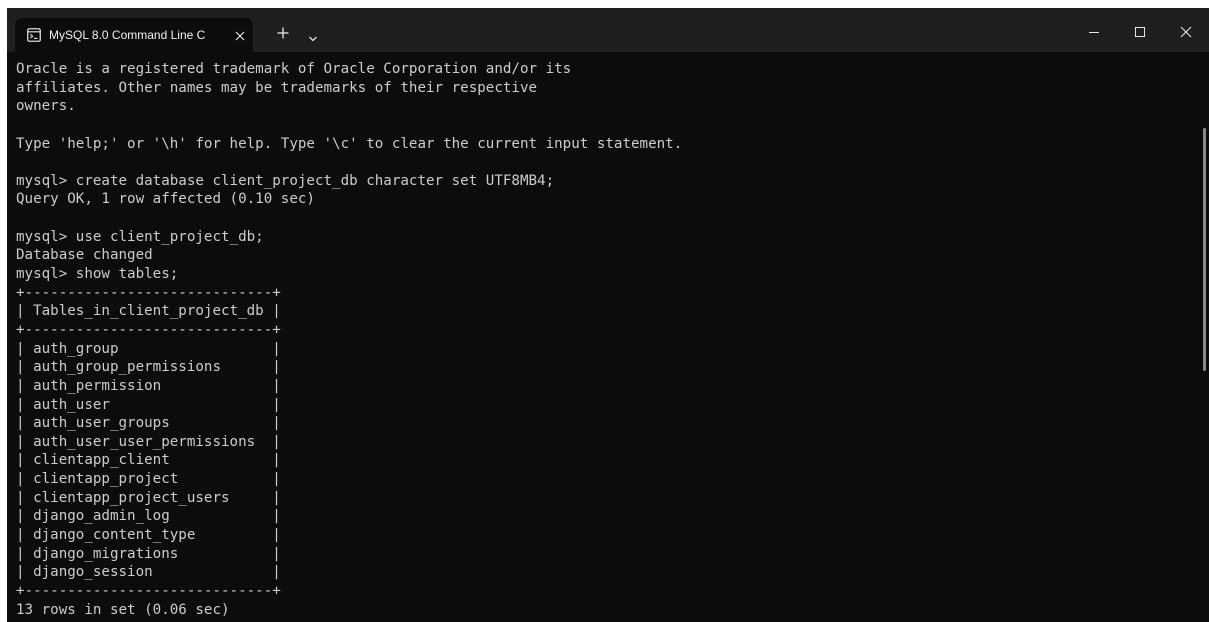 Image resolution: width=1209 pixels, height=622 pixels. I want to click on terminal-line: | django_admin_log |, so click(148, 516).